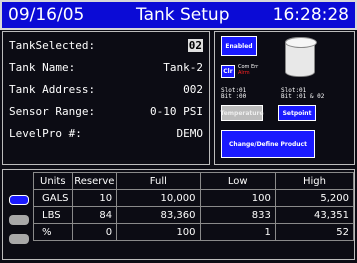 The width and height of the screenshot is (357, 263). Describe the element at coordinates (242, 113) in the screenshot. I see `temperature-button: Temperature` at that location.